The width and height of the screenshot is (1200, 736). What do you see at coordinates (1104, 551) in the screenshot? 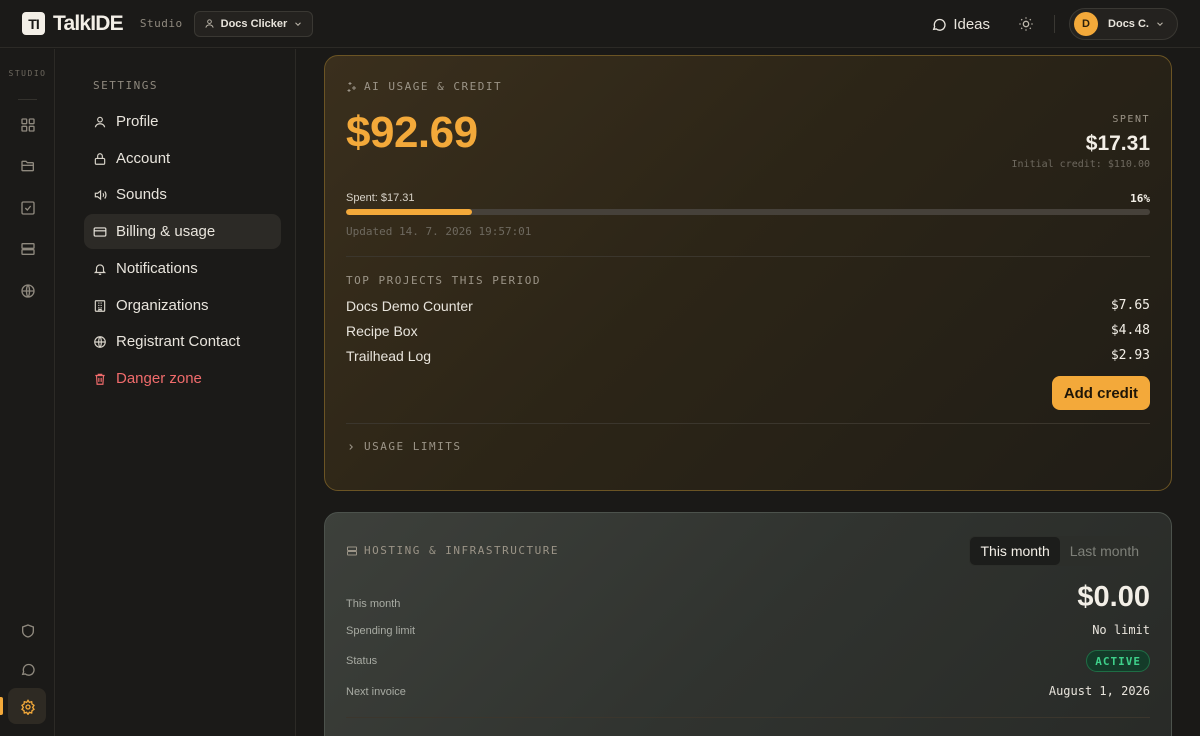
I see `tab-last-month: Last month` at bounding box center [1104, 551].